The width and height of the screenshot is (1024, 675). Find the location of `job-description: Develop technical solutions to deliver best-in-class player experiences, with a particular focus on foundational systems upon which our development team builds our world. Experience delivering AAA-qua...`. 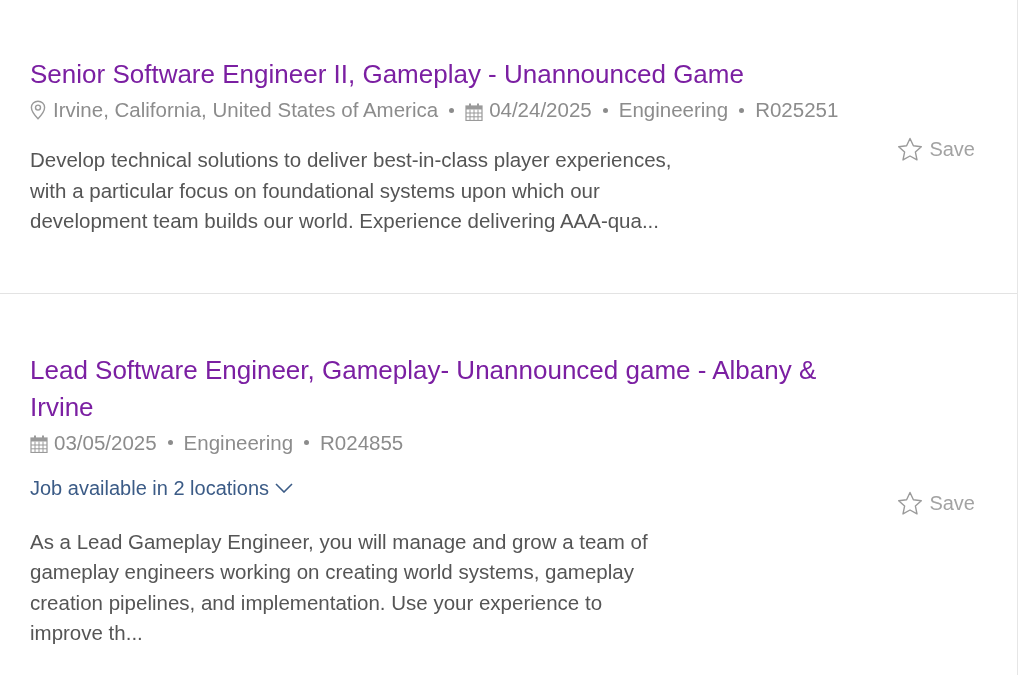

job-description: Develop technical solutions to deliver best-in-class player experiences, with a particular focus on foundational systems upon which our development team builds our world. Experience delivering AAA-qua... is located at coordinates (351, 190).